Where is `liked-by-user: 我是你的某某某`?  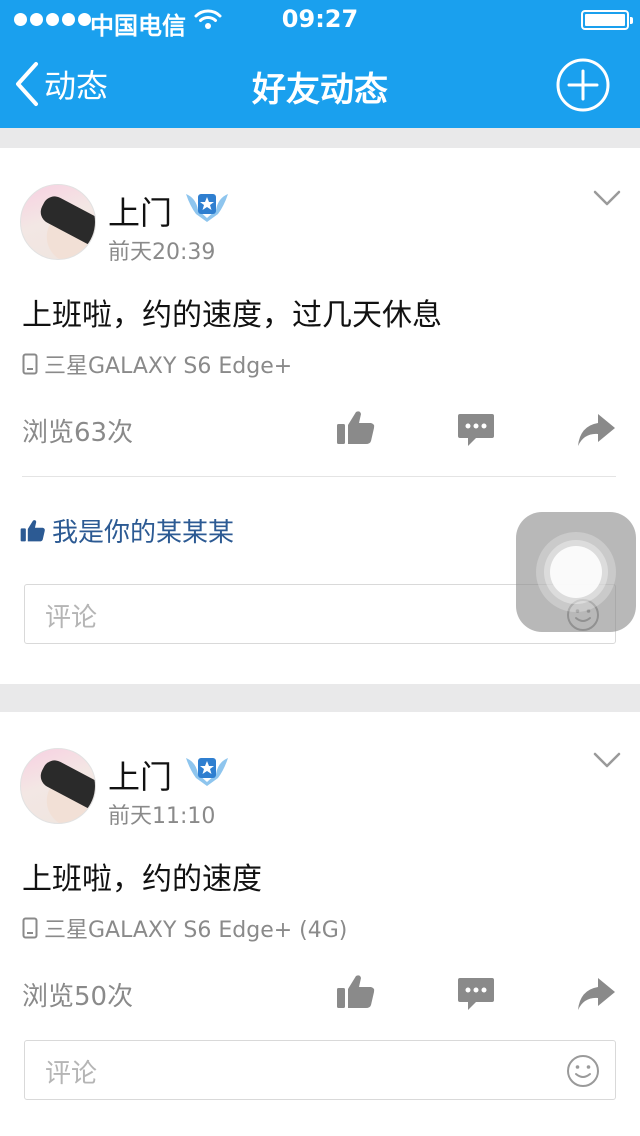
liked-by-user: 我是你的某某某 is located at coordinates (143, 530).